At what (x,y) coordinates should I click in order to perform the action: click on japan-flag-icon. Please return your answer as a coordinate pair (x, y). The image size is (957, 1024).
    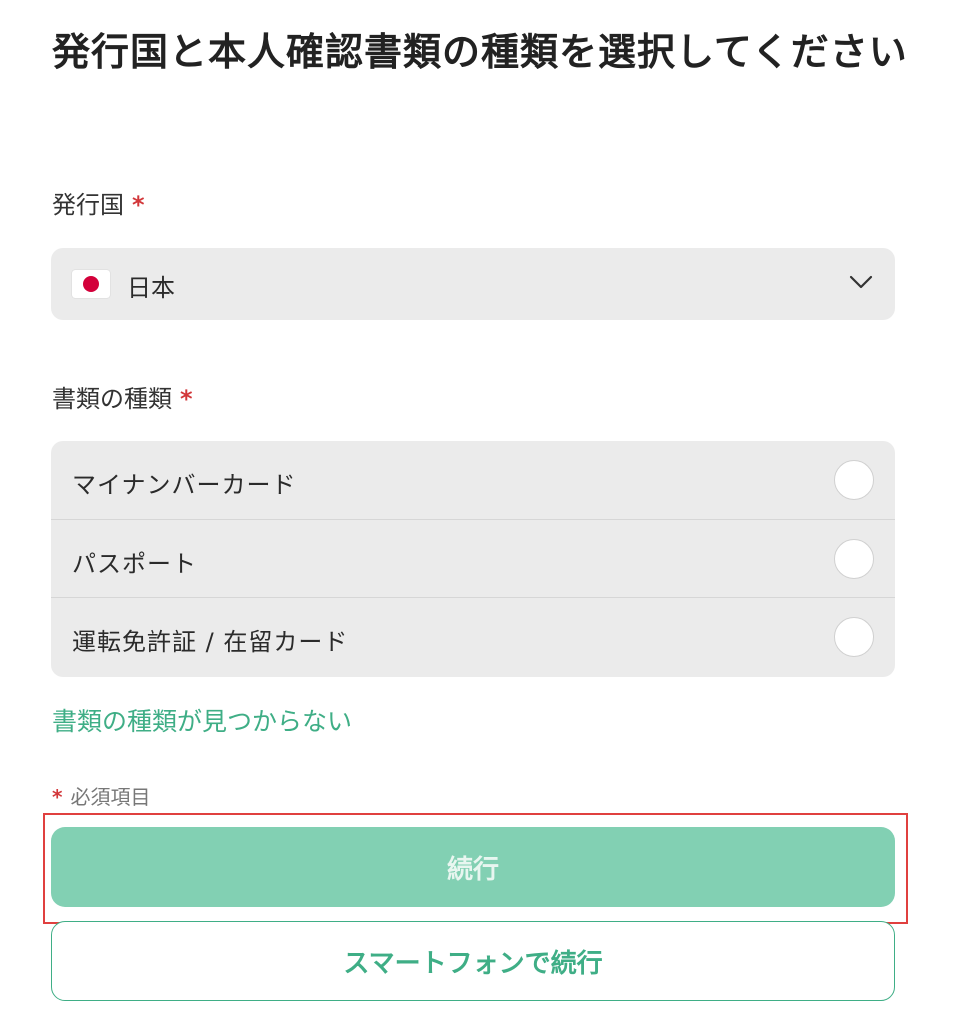
    Looking at the image, I should click on (91, 284).